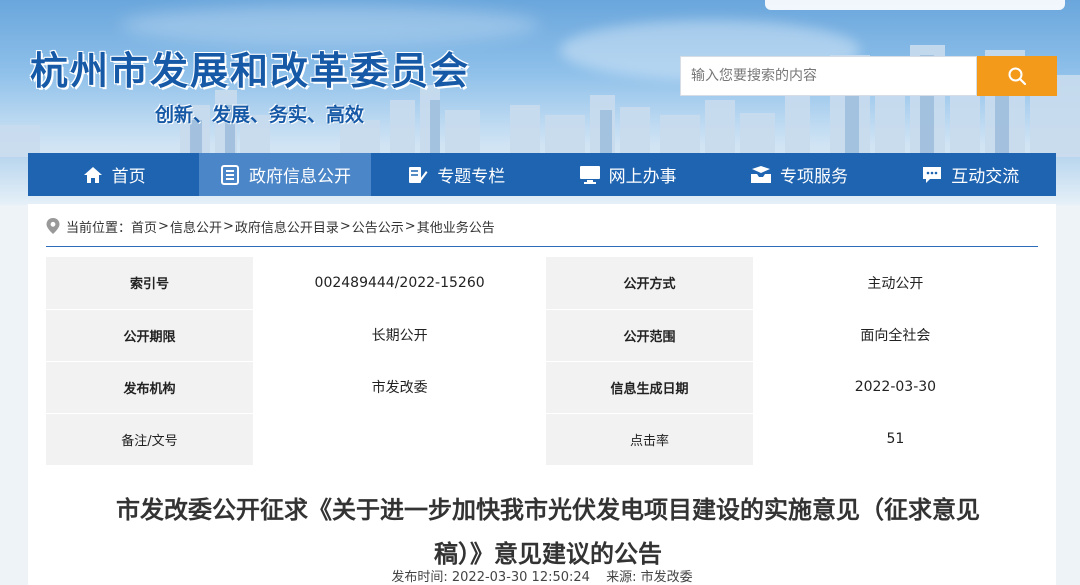 The width and height of the screenshot is (1080, 585). Describe the element at coordinates (378, 226) in the screenshot. I see `breadcrumb-item: 公告公示` at that location.